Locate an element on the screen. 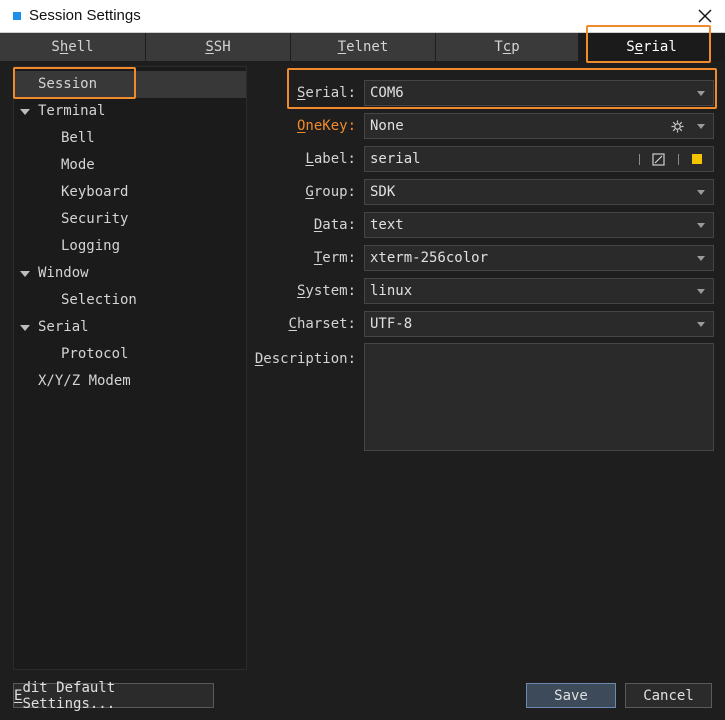  tree-item-mode: Mode is located at coordinates (130, 165).